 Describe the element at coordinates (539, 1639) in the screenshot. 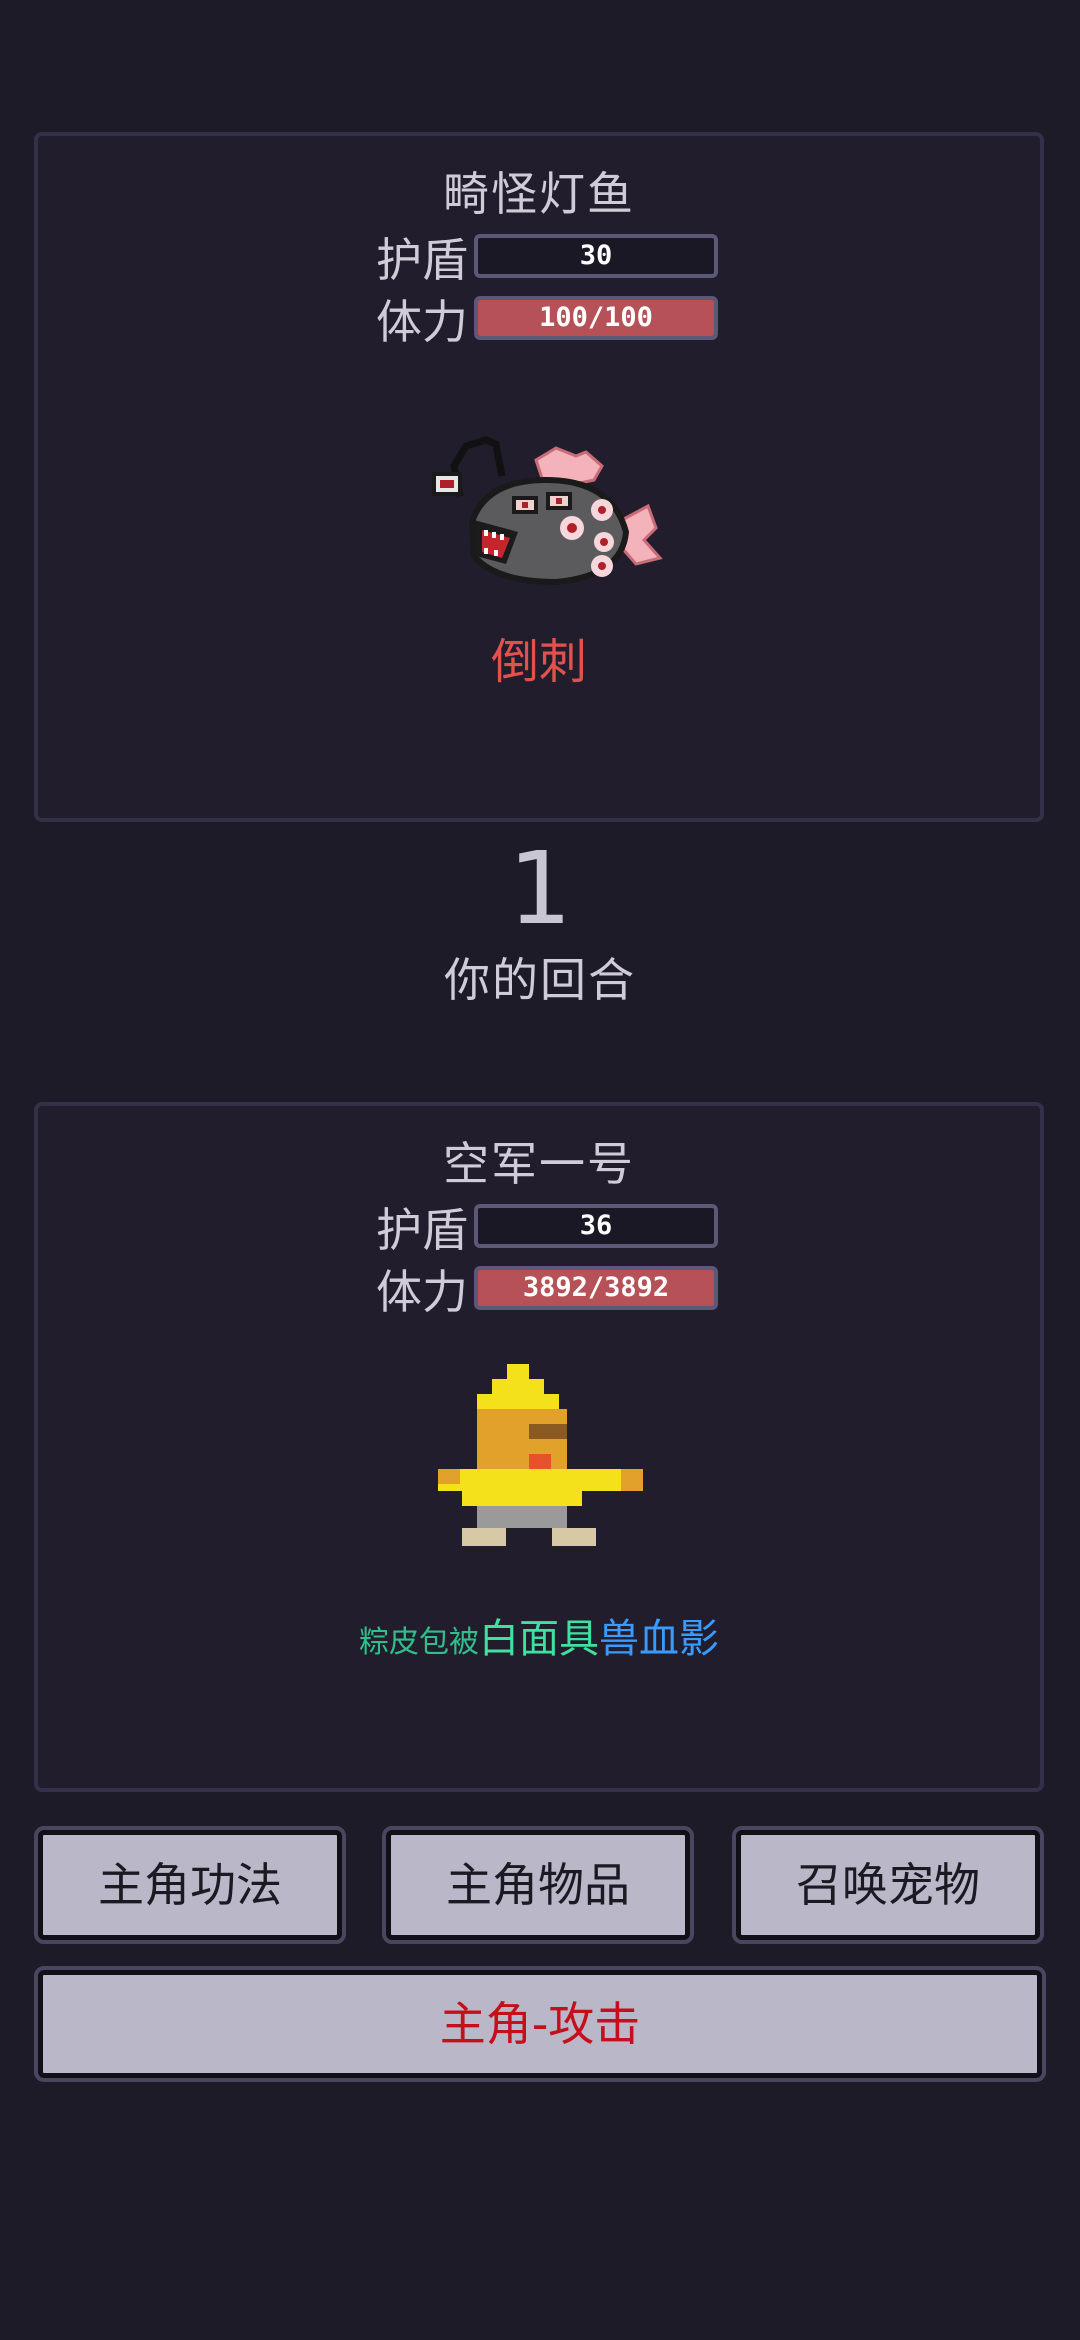

I see `equipment-item: 白面具` at that location.